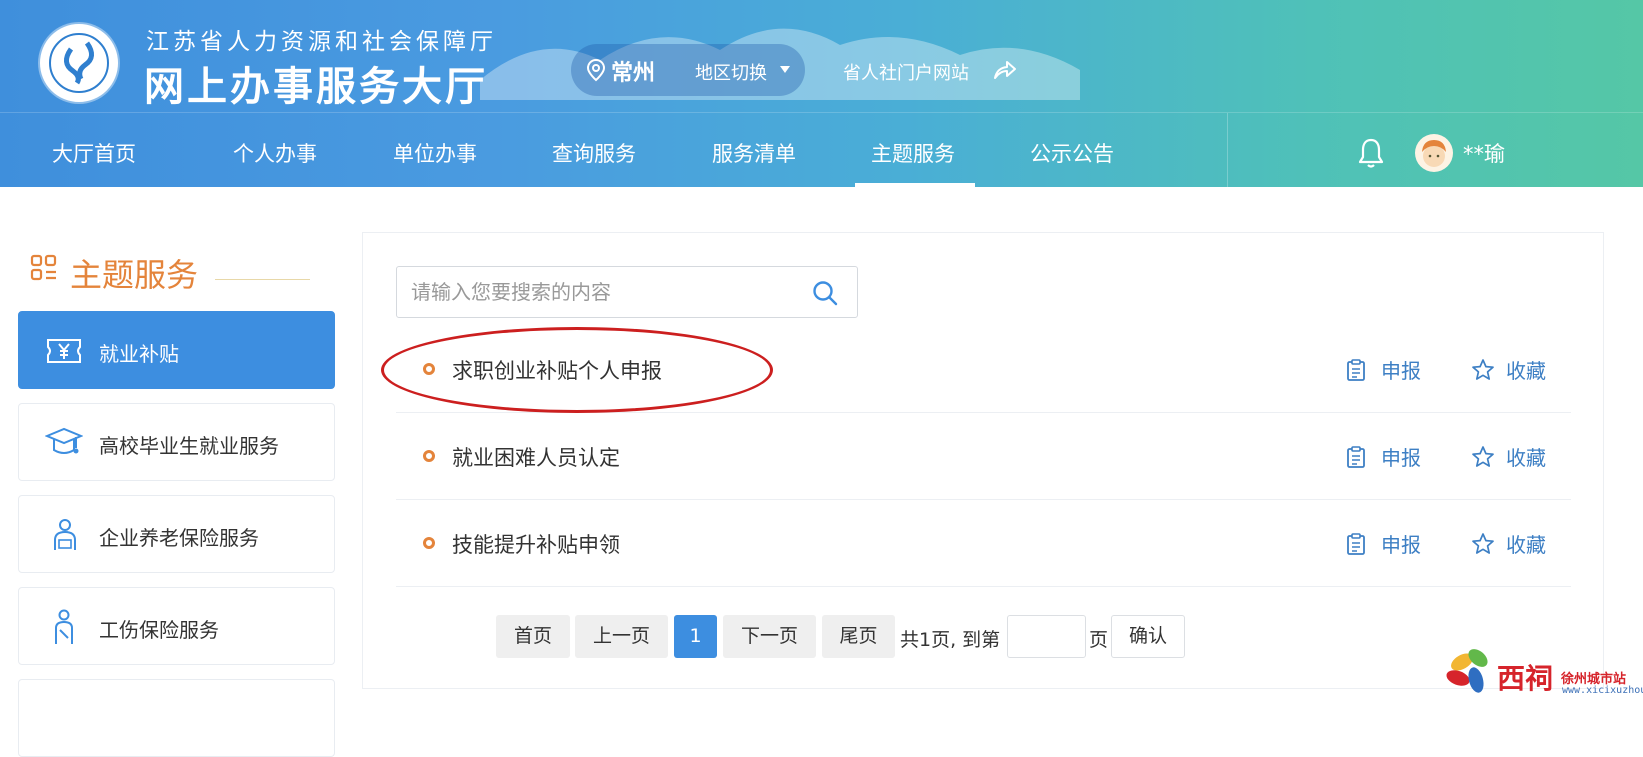 This screenshot has height=757, width=1643. What do you see at coordinates (594, 153) in the screenshot?
I see `nav-query: 查询服务` at bounding box center [594, 153].